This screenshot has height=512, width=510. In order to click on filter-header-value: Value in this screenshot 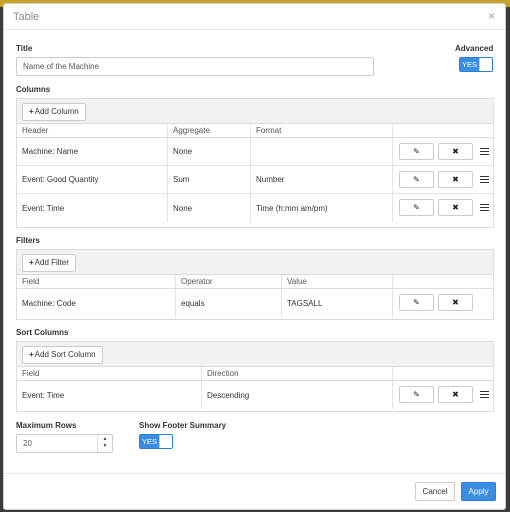, I will do `click(337, 281)`.